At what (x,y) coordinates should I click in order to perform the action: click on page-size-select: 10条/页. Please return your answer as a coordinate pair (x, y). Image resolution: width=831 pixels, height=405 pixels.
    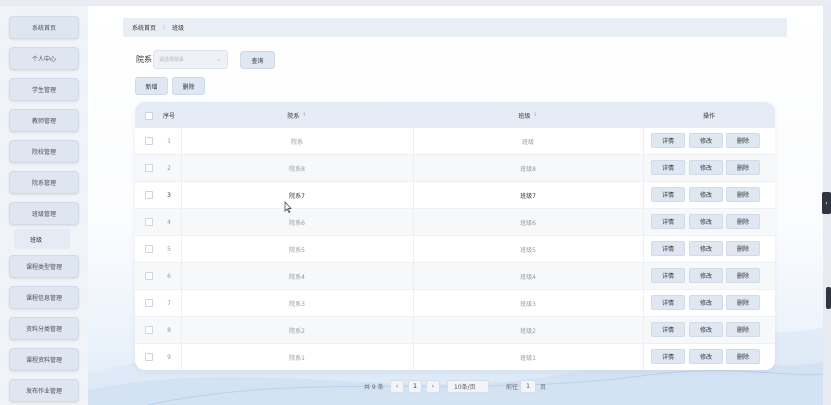
    Looking at the image, I should click on (468, 386).